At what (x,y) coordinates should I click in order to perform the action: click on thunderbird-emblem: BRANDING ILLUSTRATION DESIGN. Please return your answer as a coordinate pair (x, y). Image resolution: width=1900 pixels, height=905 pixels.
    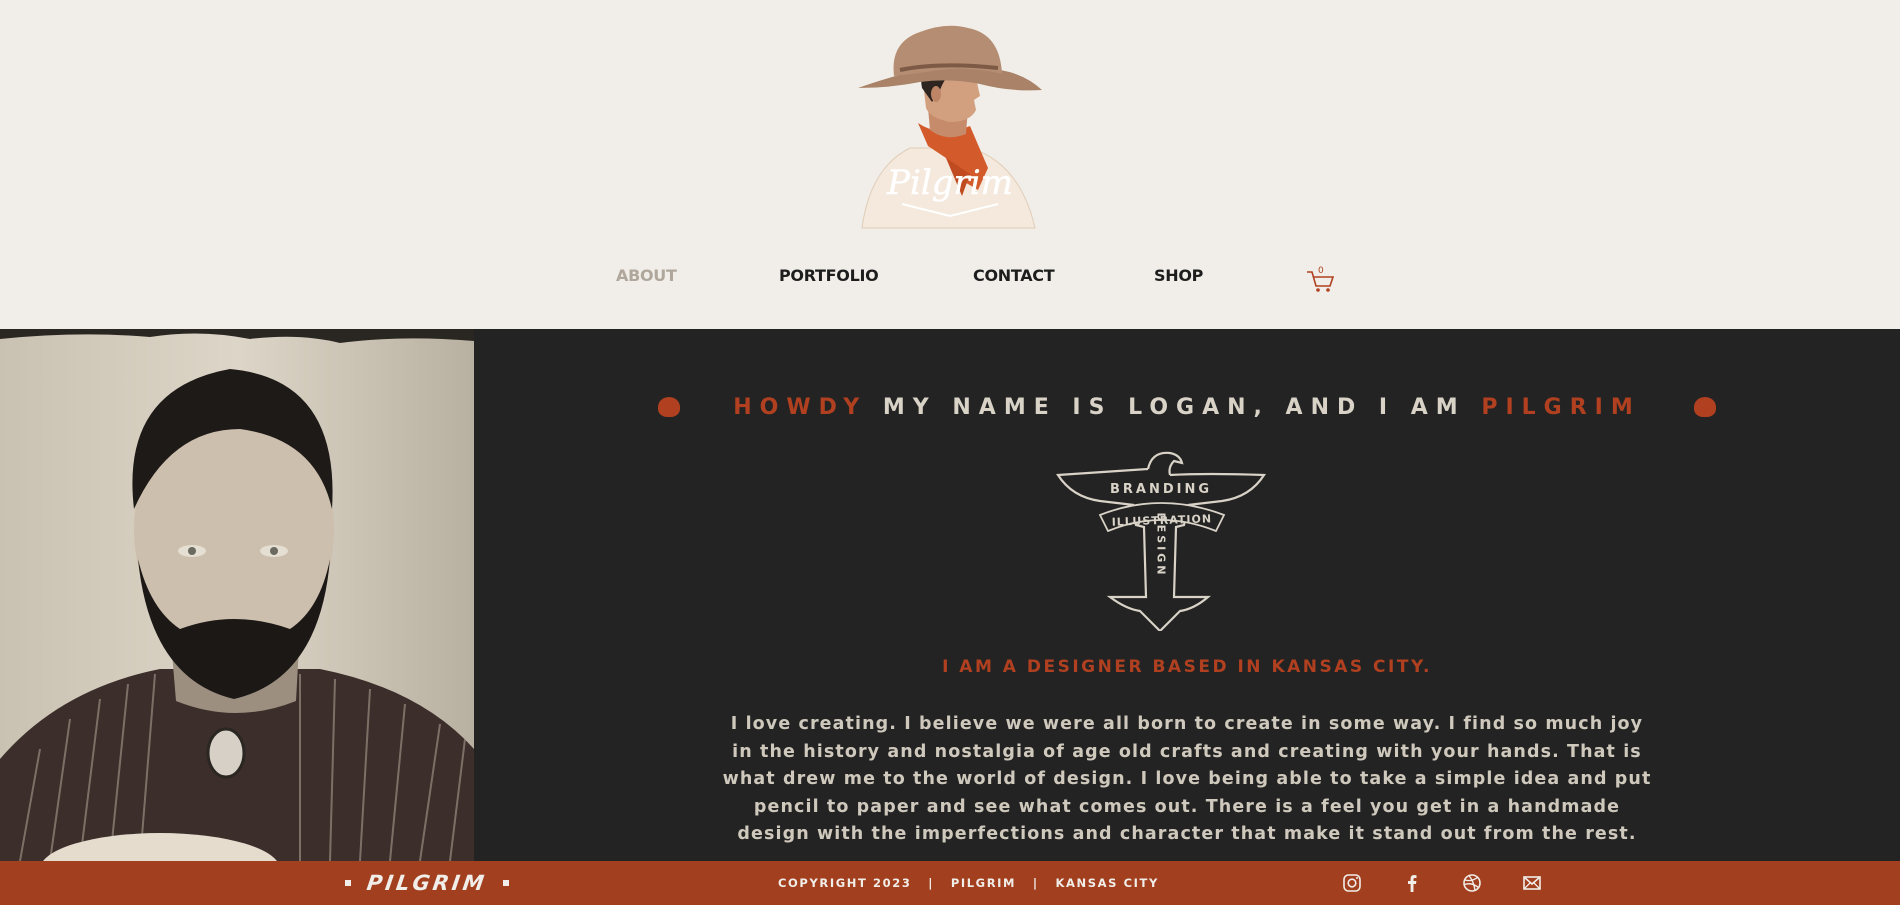
    Looking at the image, I should click on (1161, 541).